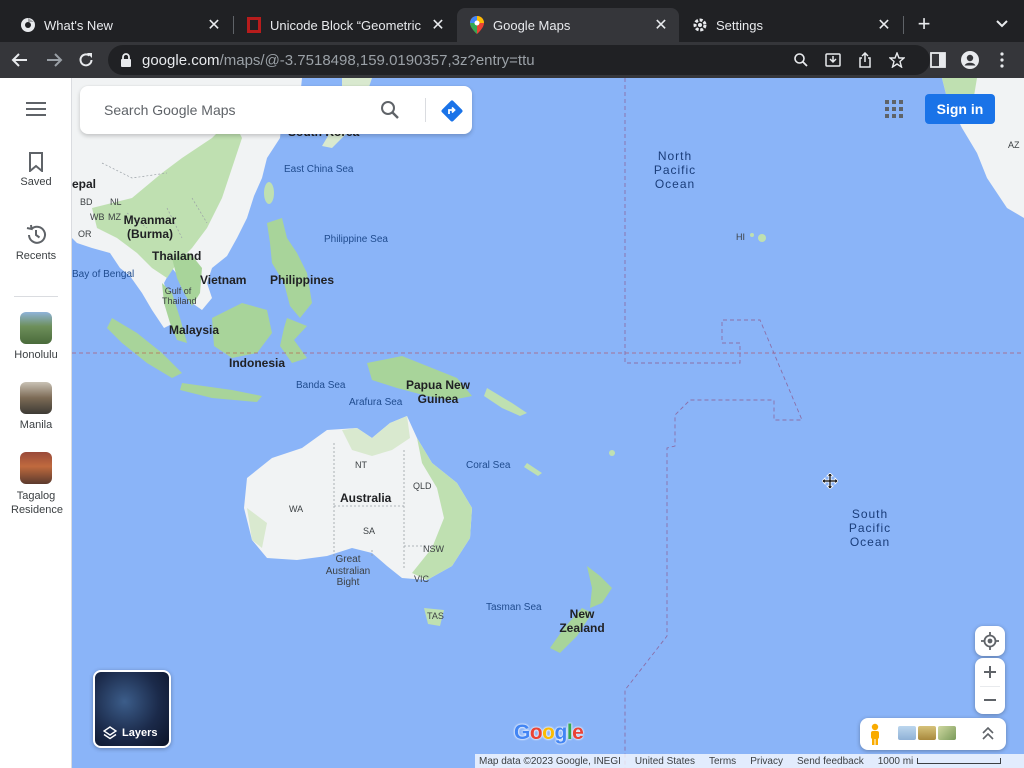 The width and height of the screenshot is (1024, 768). I want to click on google-apps-grid-icon, so click(895, 110).